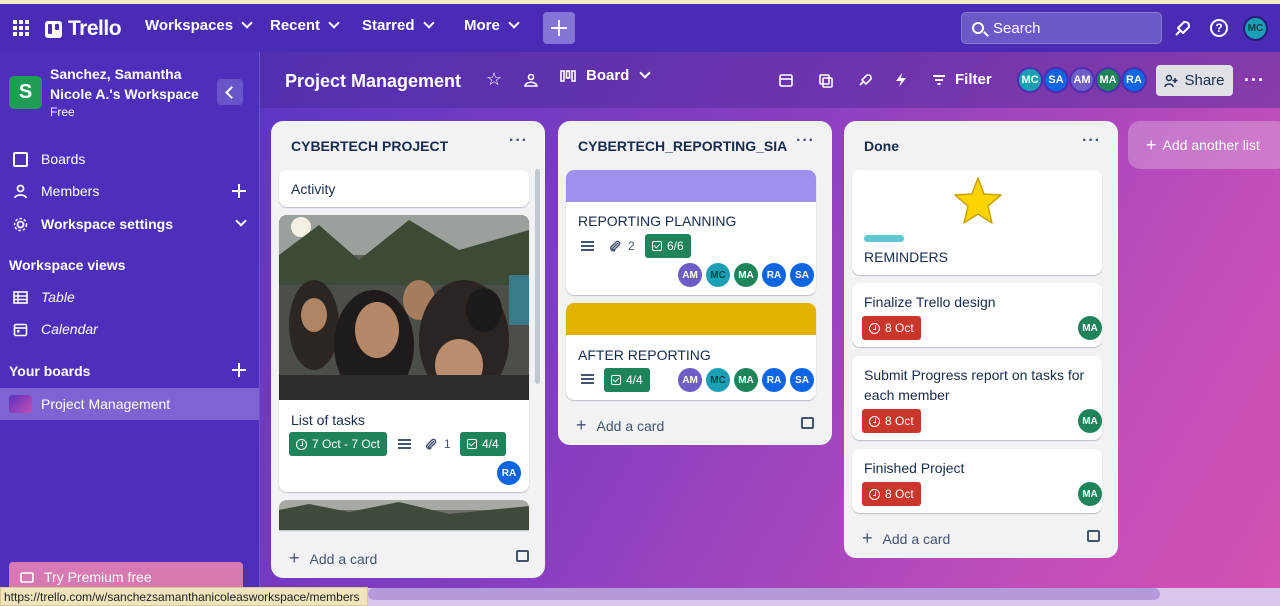 The width and height of the screenshot is (1280, 606). I want to click on user-avatar: MC, so click(1255, 28).